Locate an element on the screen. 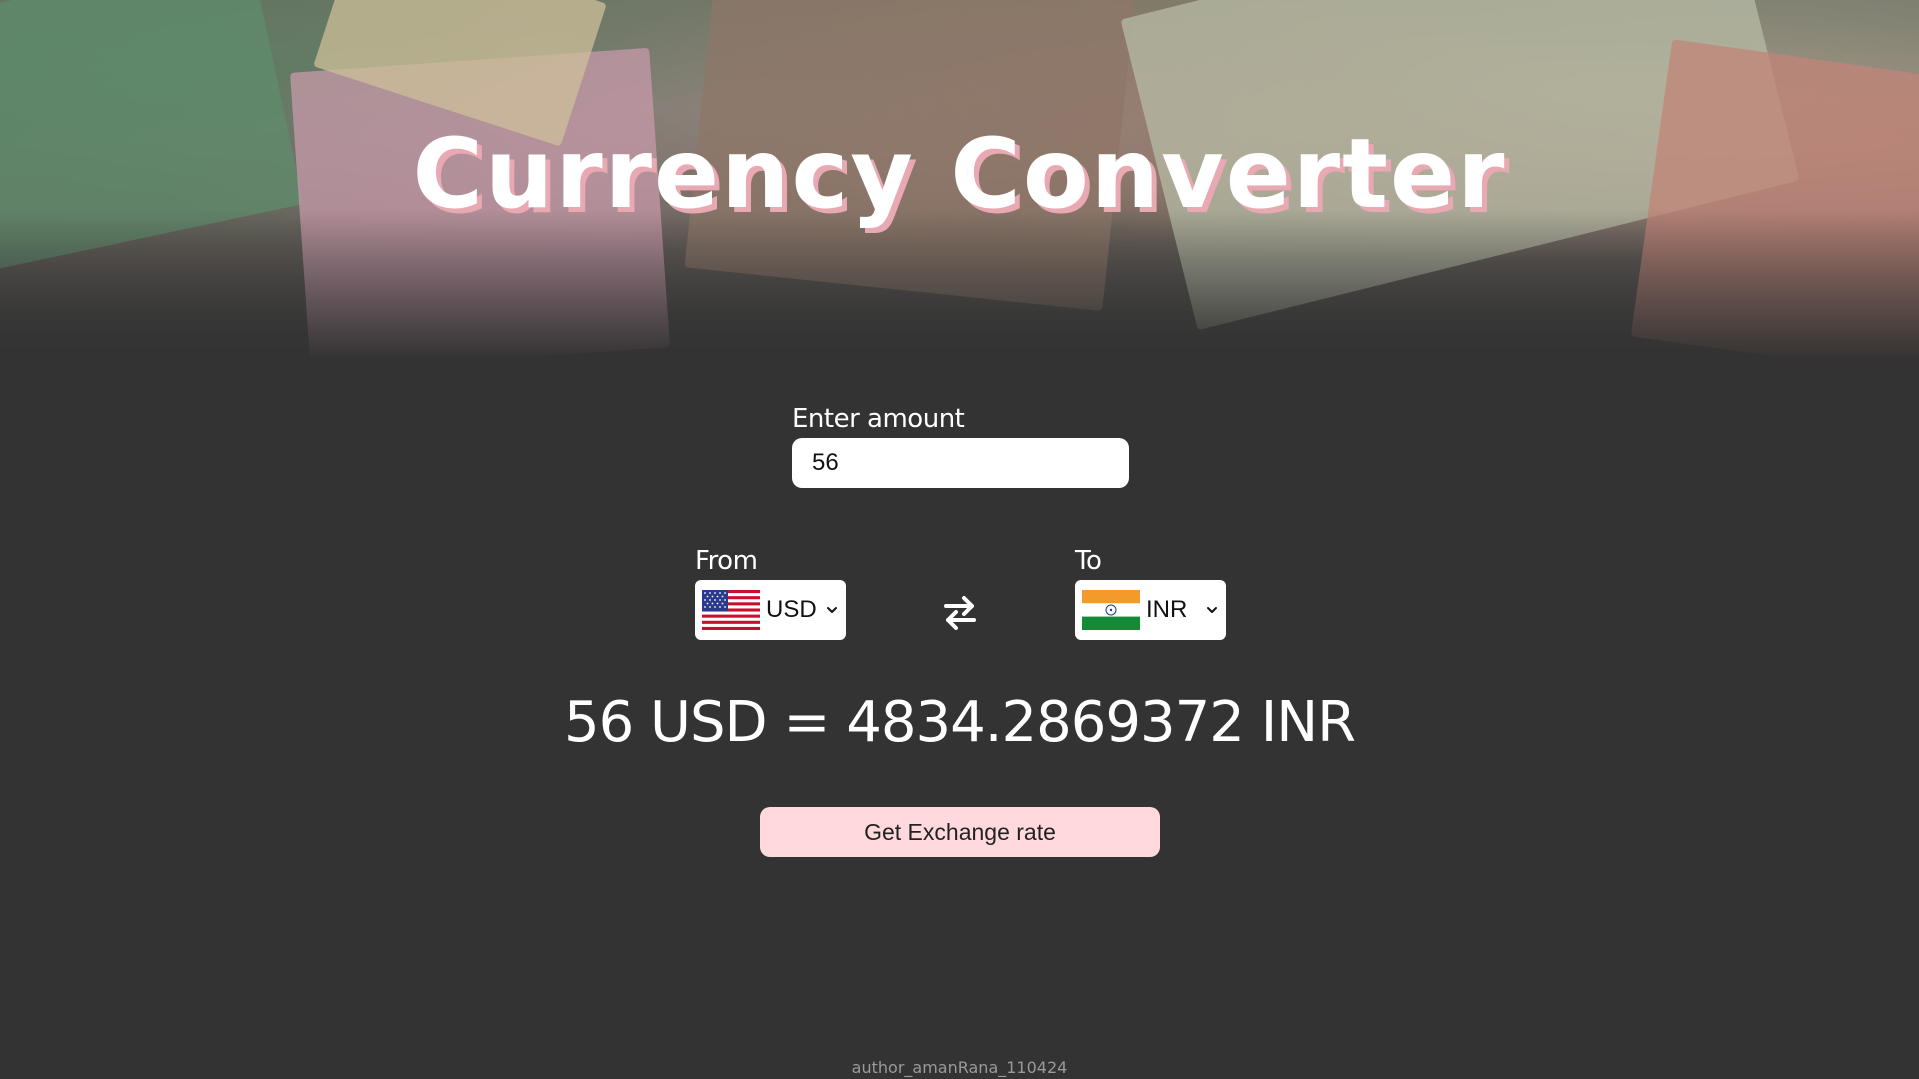 This screenshot has width=1919, height=1079. conversion-result: 56 USD = 4834.2869372 INR is located at coordinates (959, 722).